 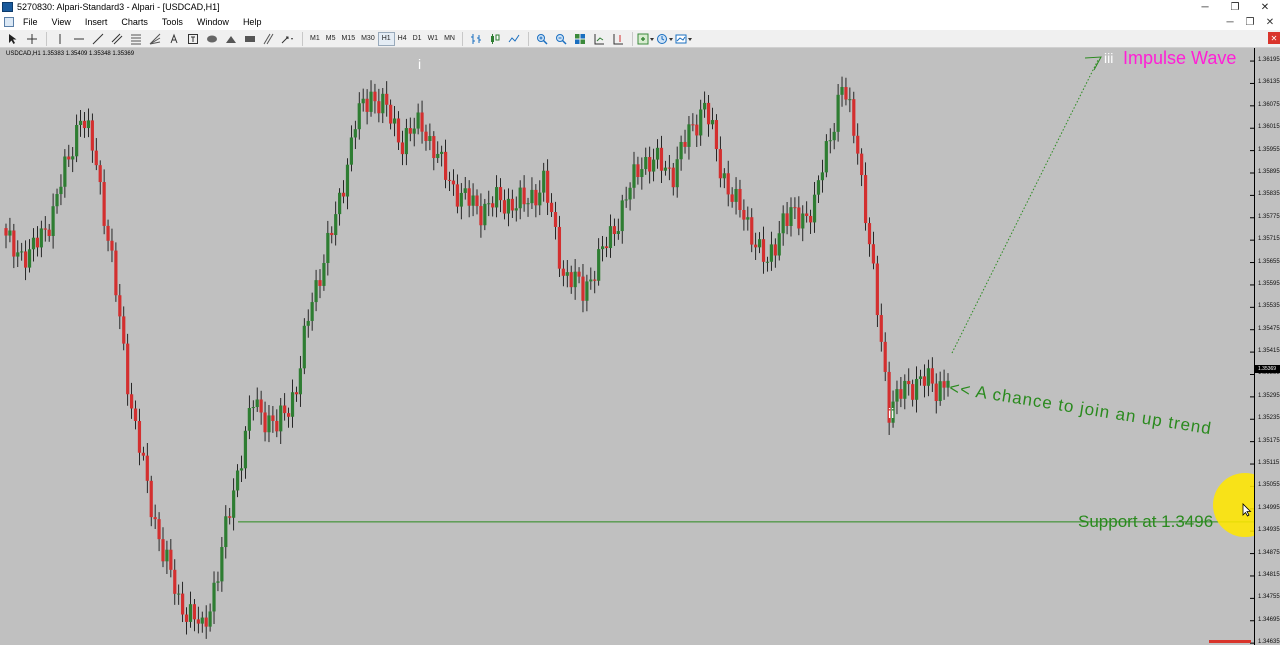 What do you see at coordinates (96, 22) in the screenshot?
I see `menu-insert: Insert` at bounding box center [96, 22].